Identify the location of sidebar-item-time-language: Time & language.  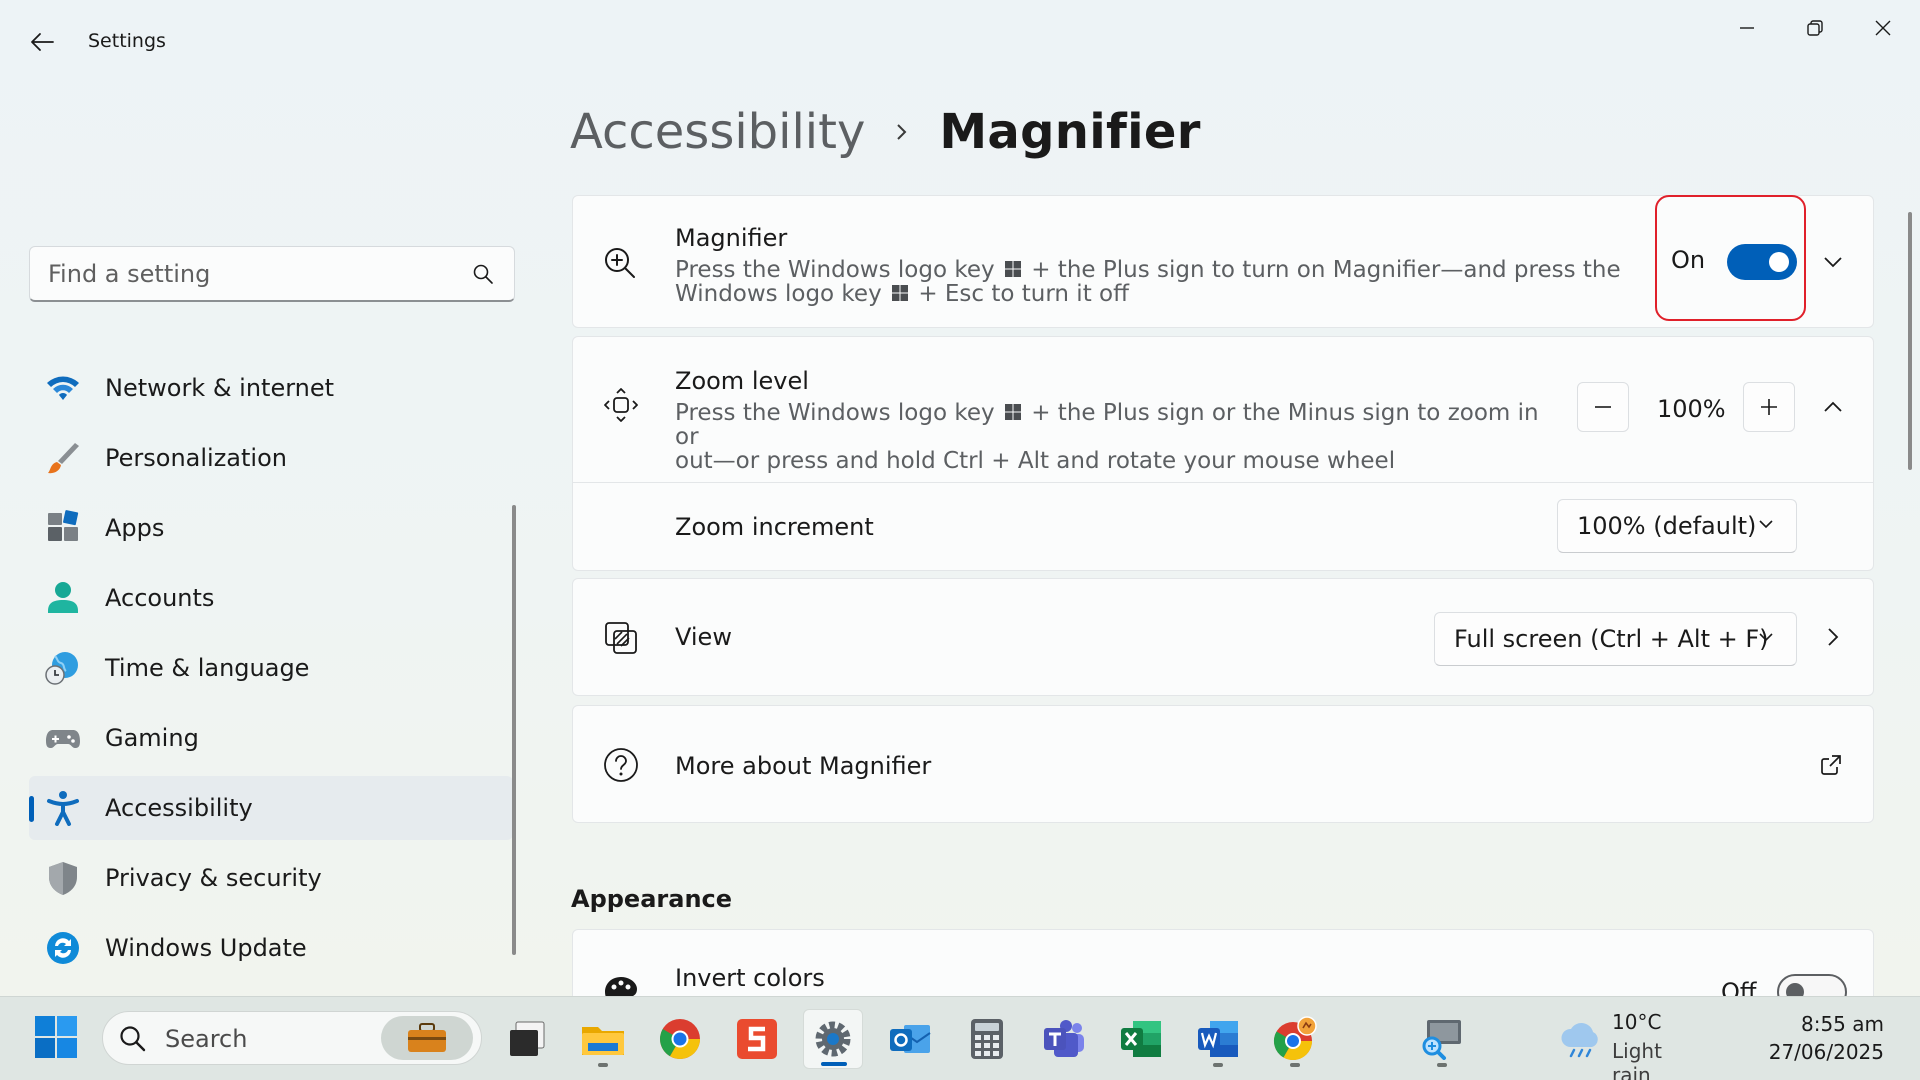
(271, 668).